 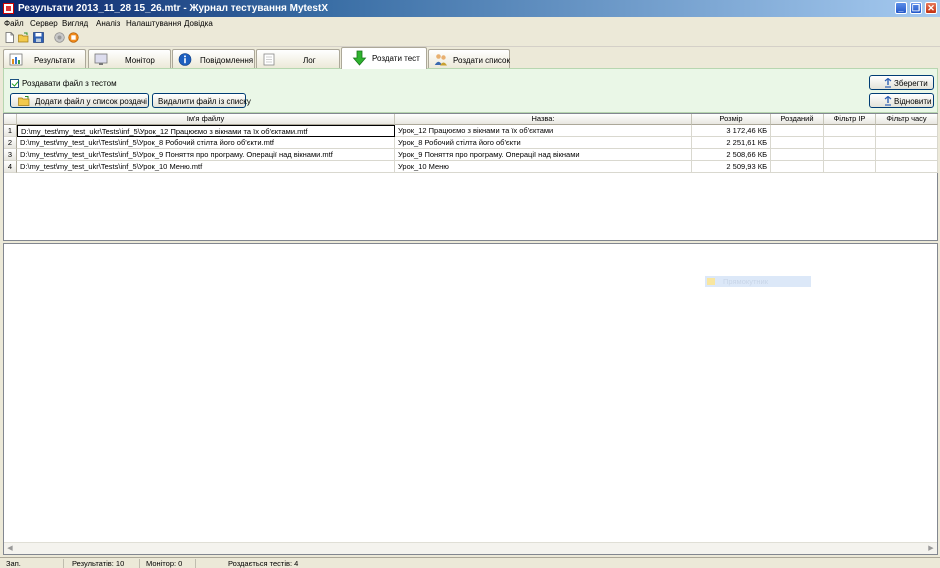 I want to click on ghost-tooltip: Прямокутник, so click(x=758, y=281).